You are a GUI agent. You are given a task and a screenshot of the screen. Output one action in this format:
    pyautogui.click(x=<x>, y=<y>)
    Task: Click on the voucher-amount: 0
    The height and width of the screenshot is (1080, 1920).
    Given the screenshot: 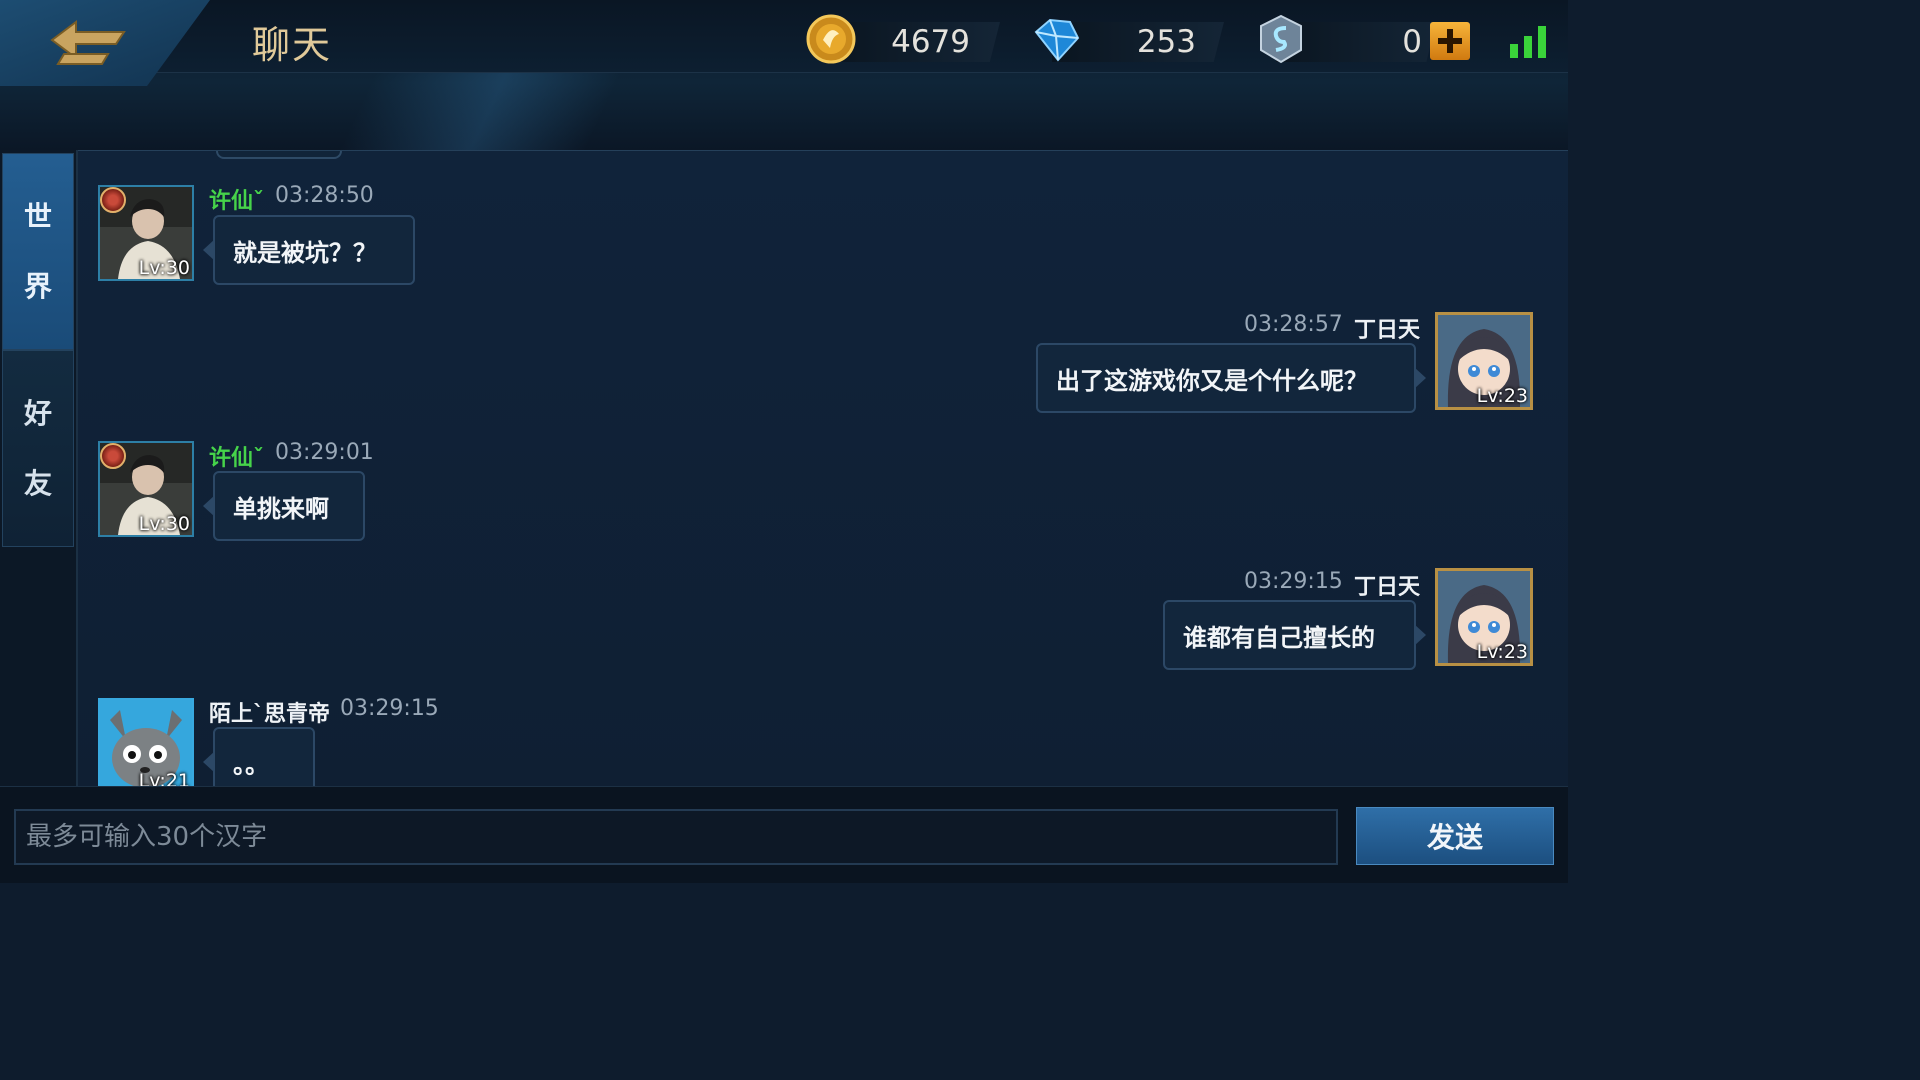 What is the action you would take?
    pyautogui.click(x=1412, y=42)
    